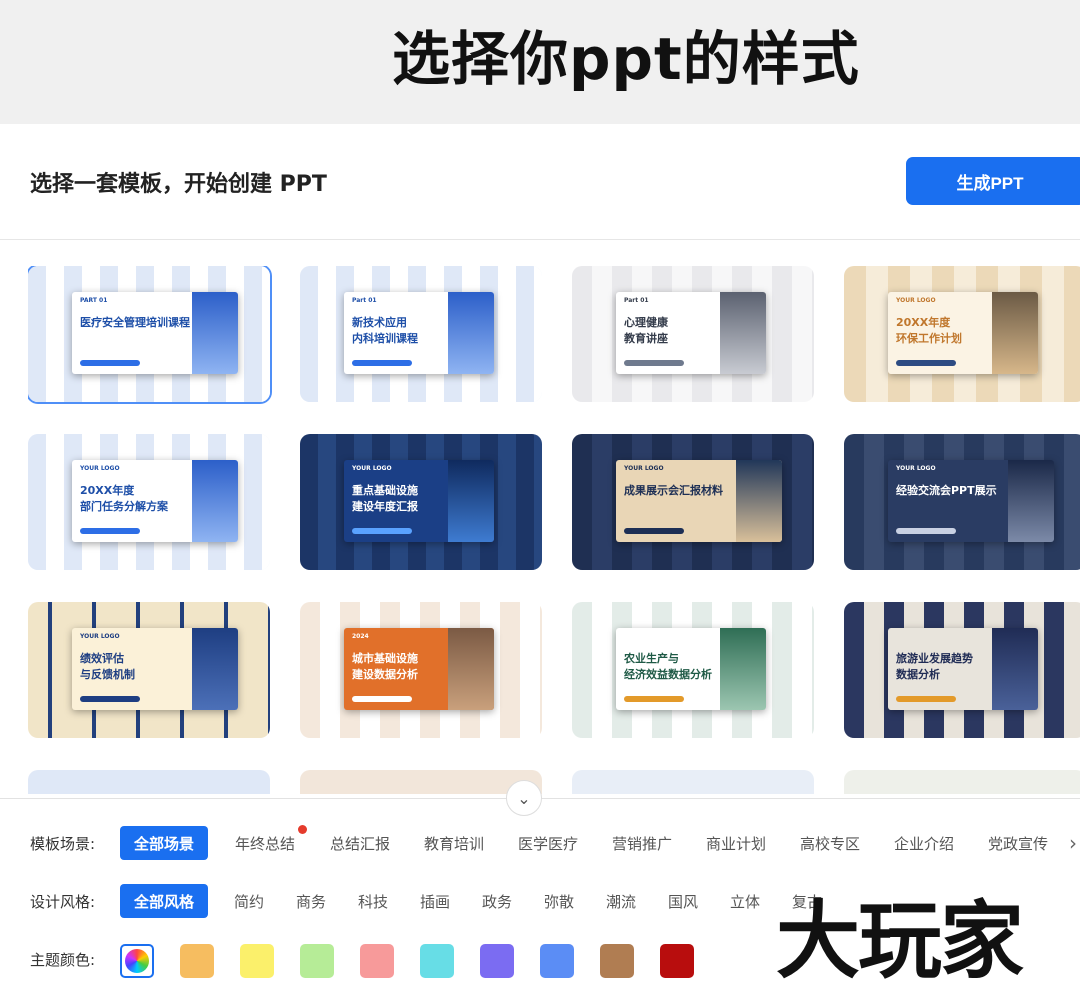 The width and height of the screenshot is (1080, 988). What do you see at coordinates (900, 939) in the screenshot?
I see `watermark: 大玩家` at bounding box center [900, 939].